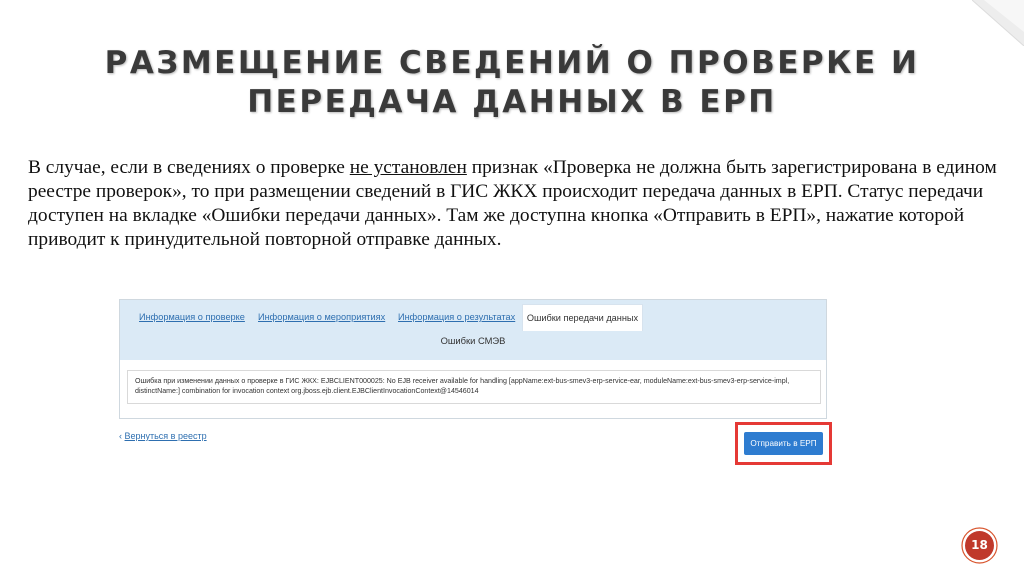 This screenshot has height=574, width=1024. Describe the element at coordinates (456, 317) in the screenshot. I see `tab-results-info: Информация о результатах` at that location.